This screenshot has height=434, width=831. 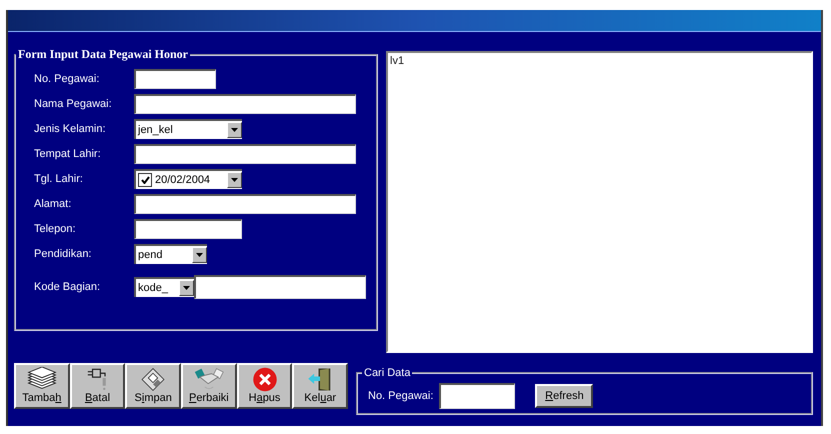 I want to click on toolbar-button: Simpan, so click(x=153, y=386).